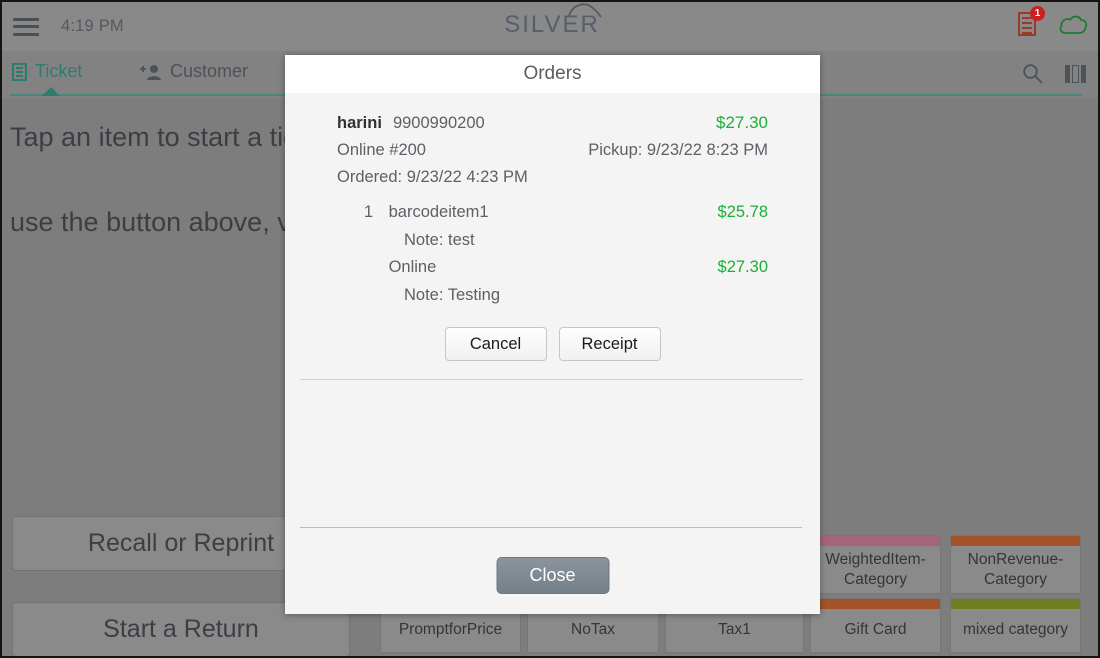 Image resolution: width=1100 pixels, height=658 pixels. I want to click on order-line-item: Online $27.30, so click(560, 268).